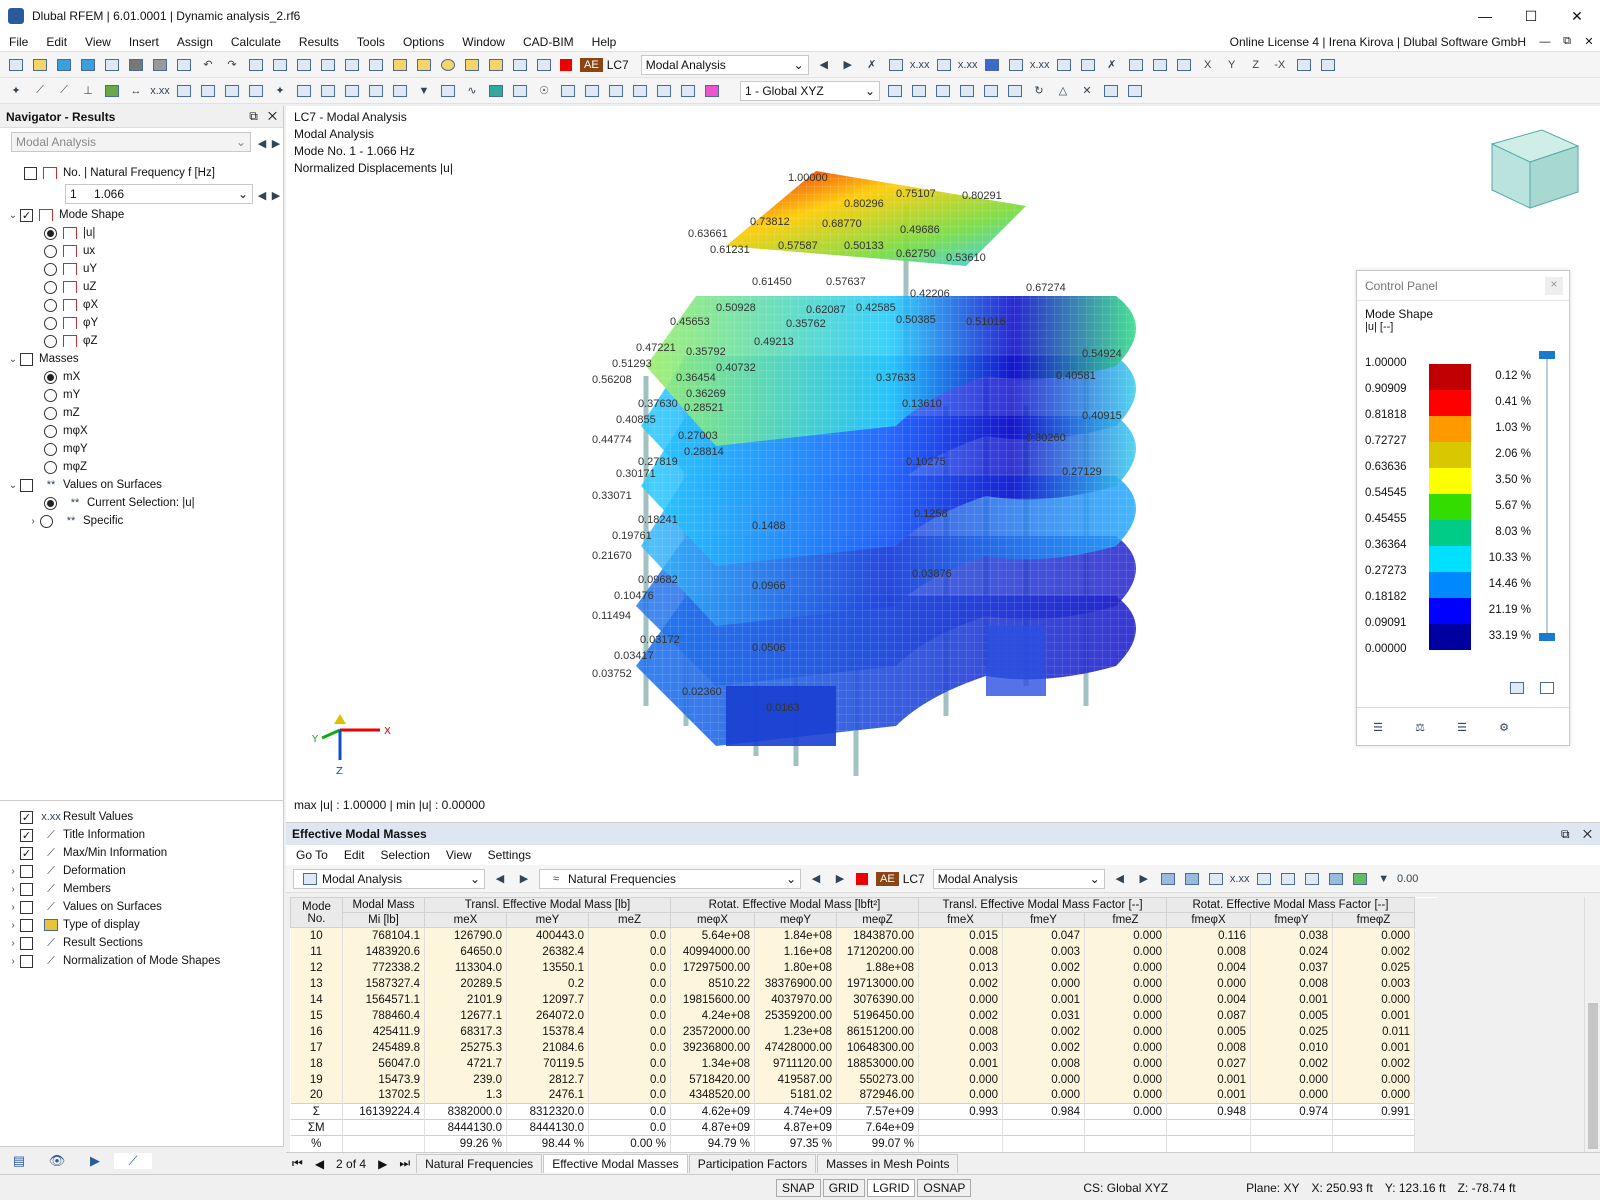 The image size is (1600, 1200). Describe the element at coordinates (328, 91) in the screenshot. I see `grid-2-icon` at that location.